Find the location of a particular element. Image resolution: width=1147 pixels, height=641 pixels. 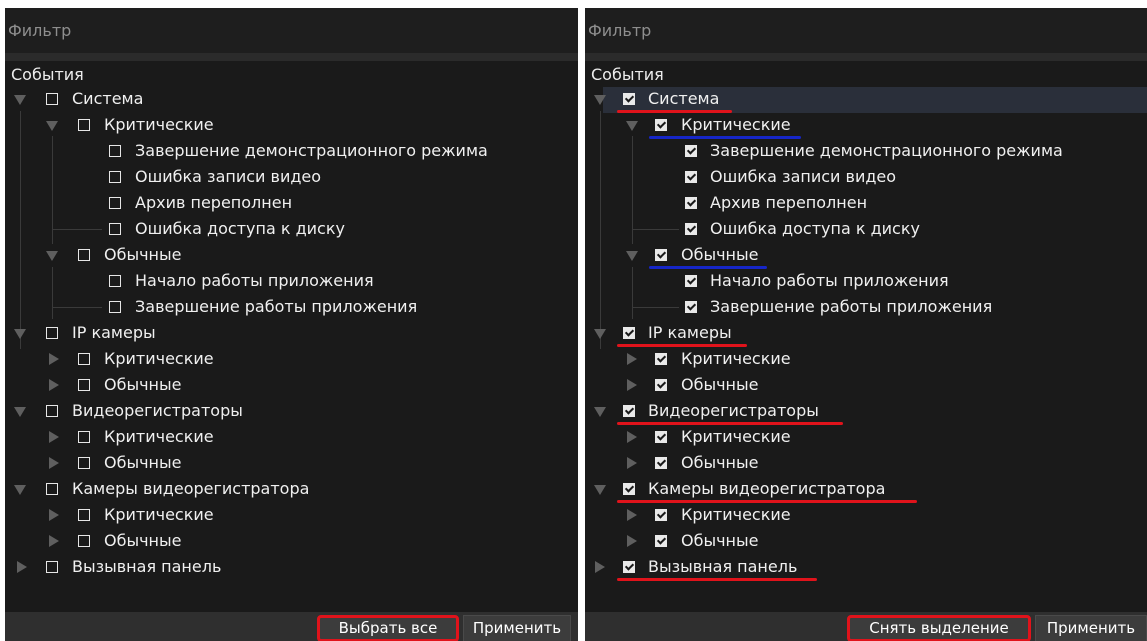

tree-item-sistema: Система is located at coordinates (866, 100).